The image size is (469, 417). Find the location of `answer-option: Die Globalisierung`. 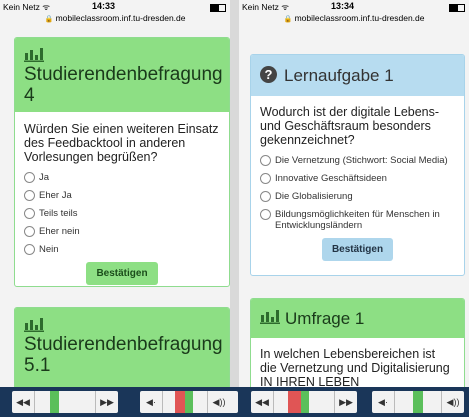

answer-option: Die Globalisierung is located at coordinates (357, 196).